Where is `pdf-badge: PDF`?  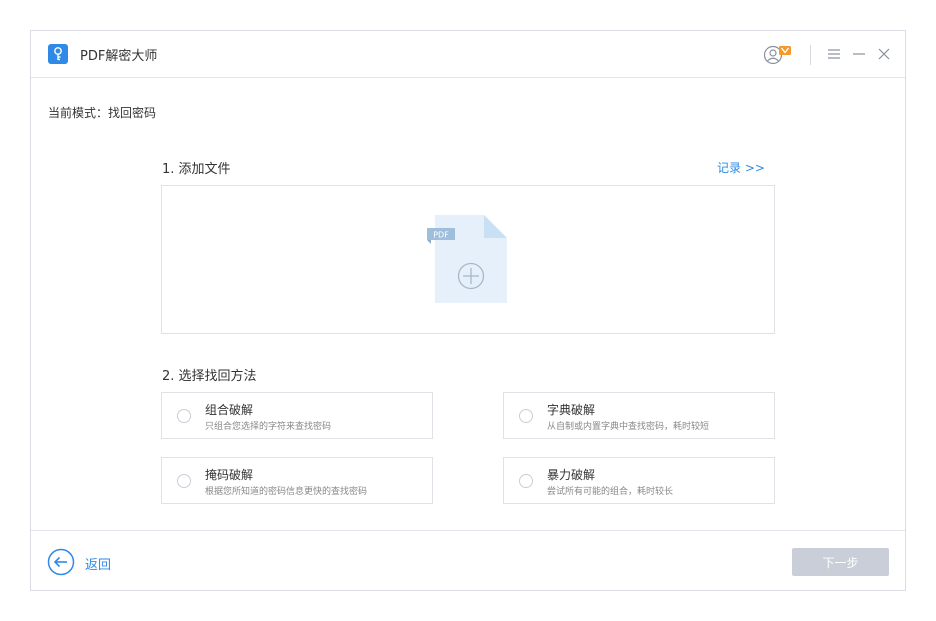 pdf-badge: PDF is located at coordinates (441, 235).